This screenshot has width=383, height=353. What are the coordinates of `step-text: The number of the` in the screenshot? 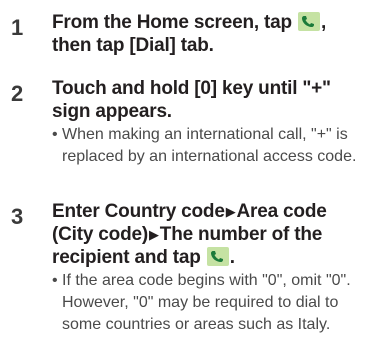 It's located at (241, 234).